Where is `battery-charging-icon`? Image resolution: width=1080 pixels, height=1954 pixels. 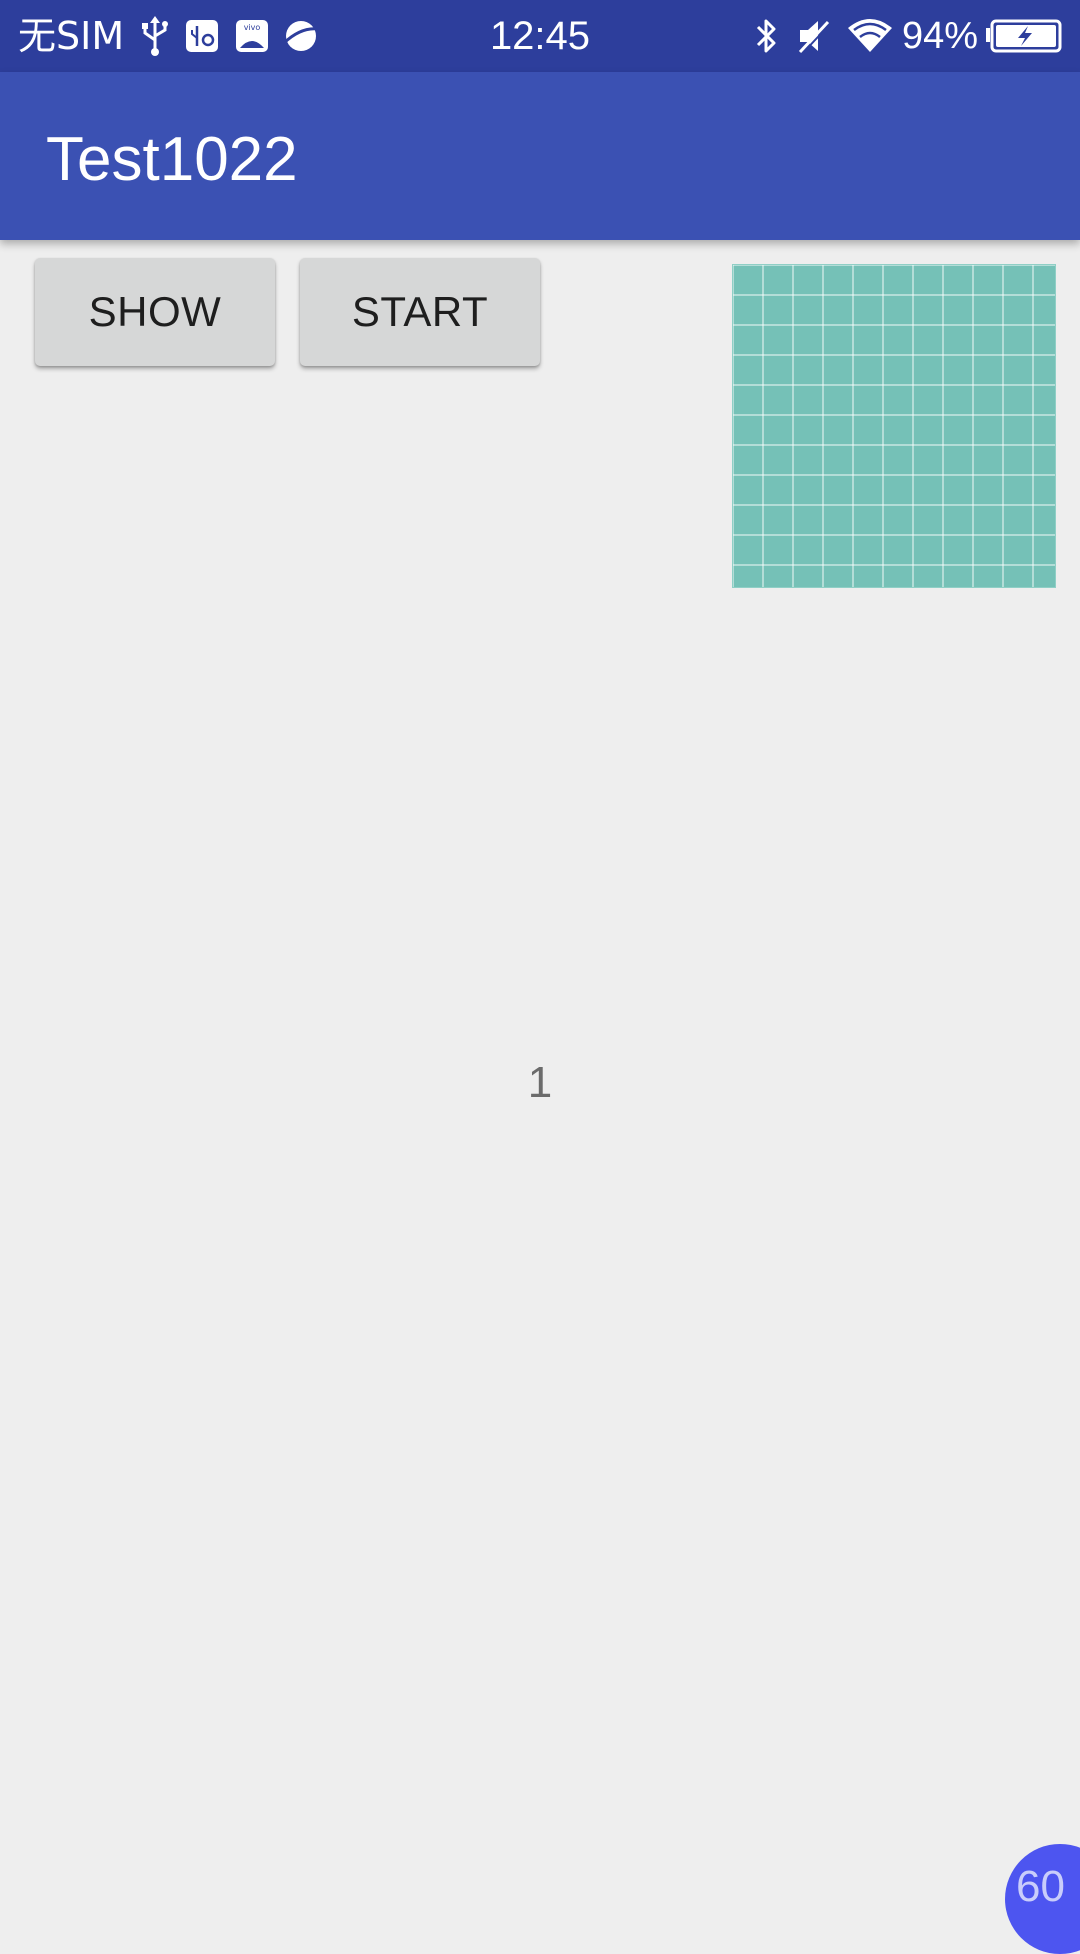 battery-charging-icon is located at coordinates (1024, 36).